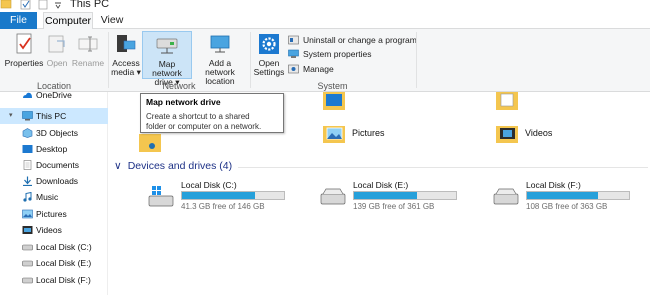 The image size is (650, 295). I want to click on nav-label: Documents, so click(57, 165).